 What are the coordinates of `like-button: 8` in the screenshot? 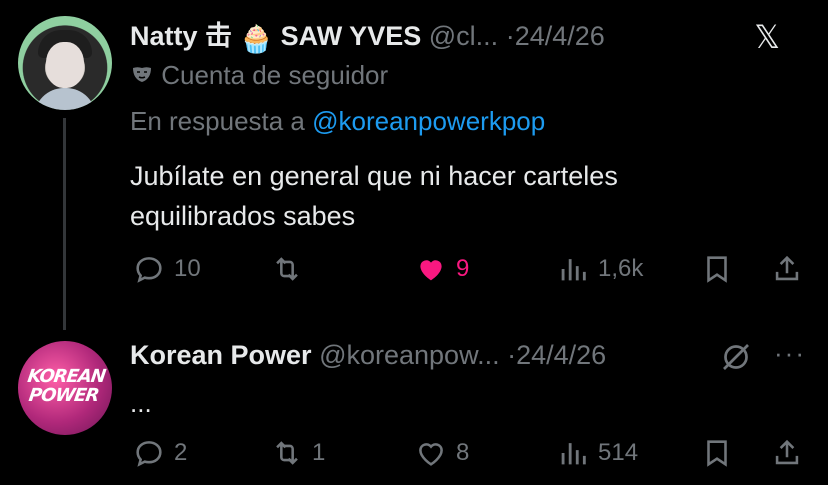 It's located at (441, 453).